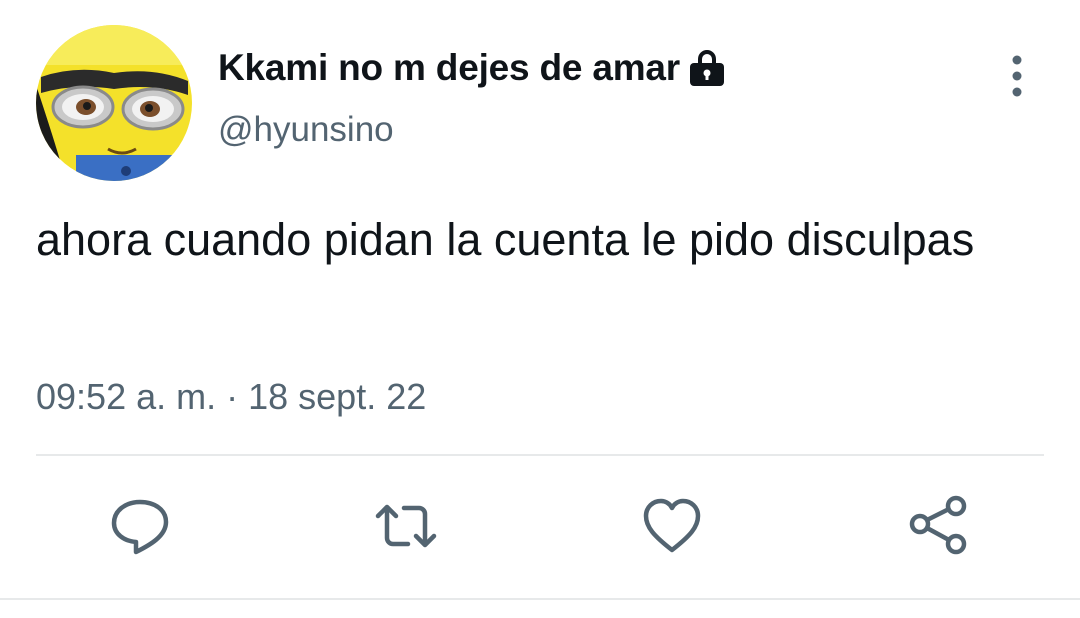 This screenshot has height=618, width=1080. I want to click on lock-icon, so click(707, 68).